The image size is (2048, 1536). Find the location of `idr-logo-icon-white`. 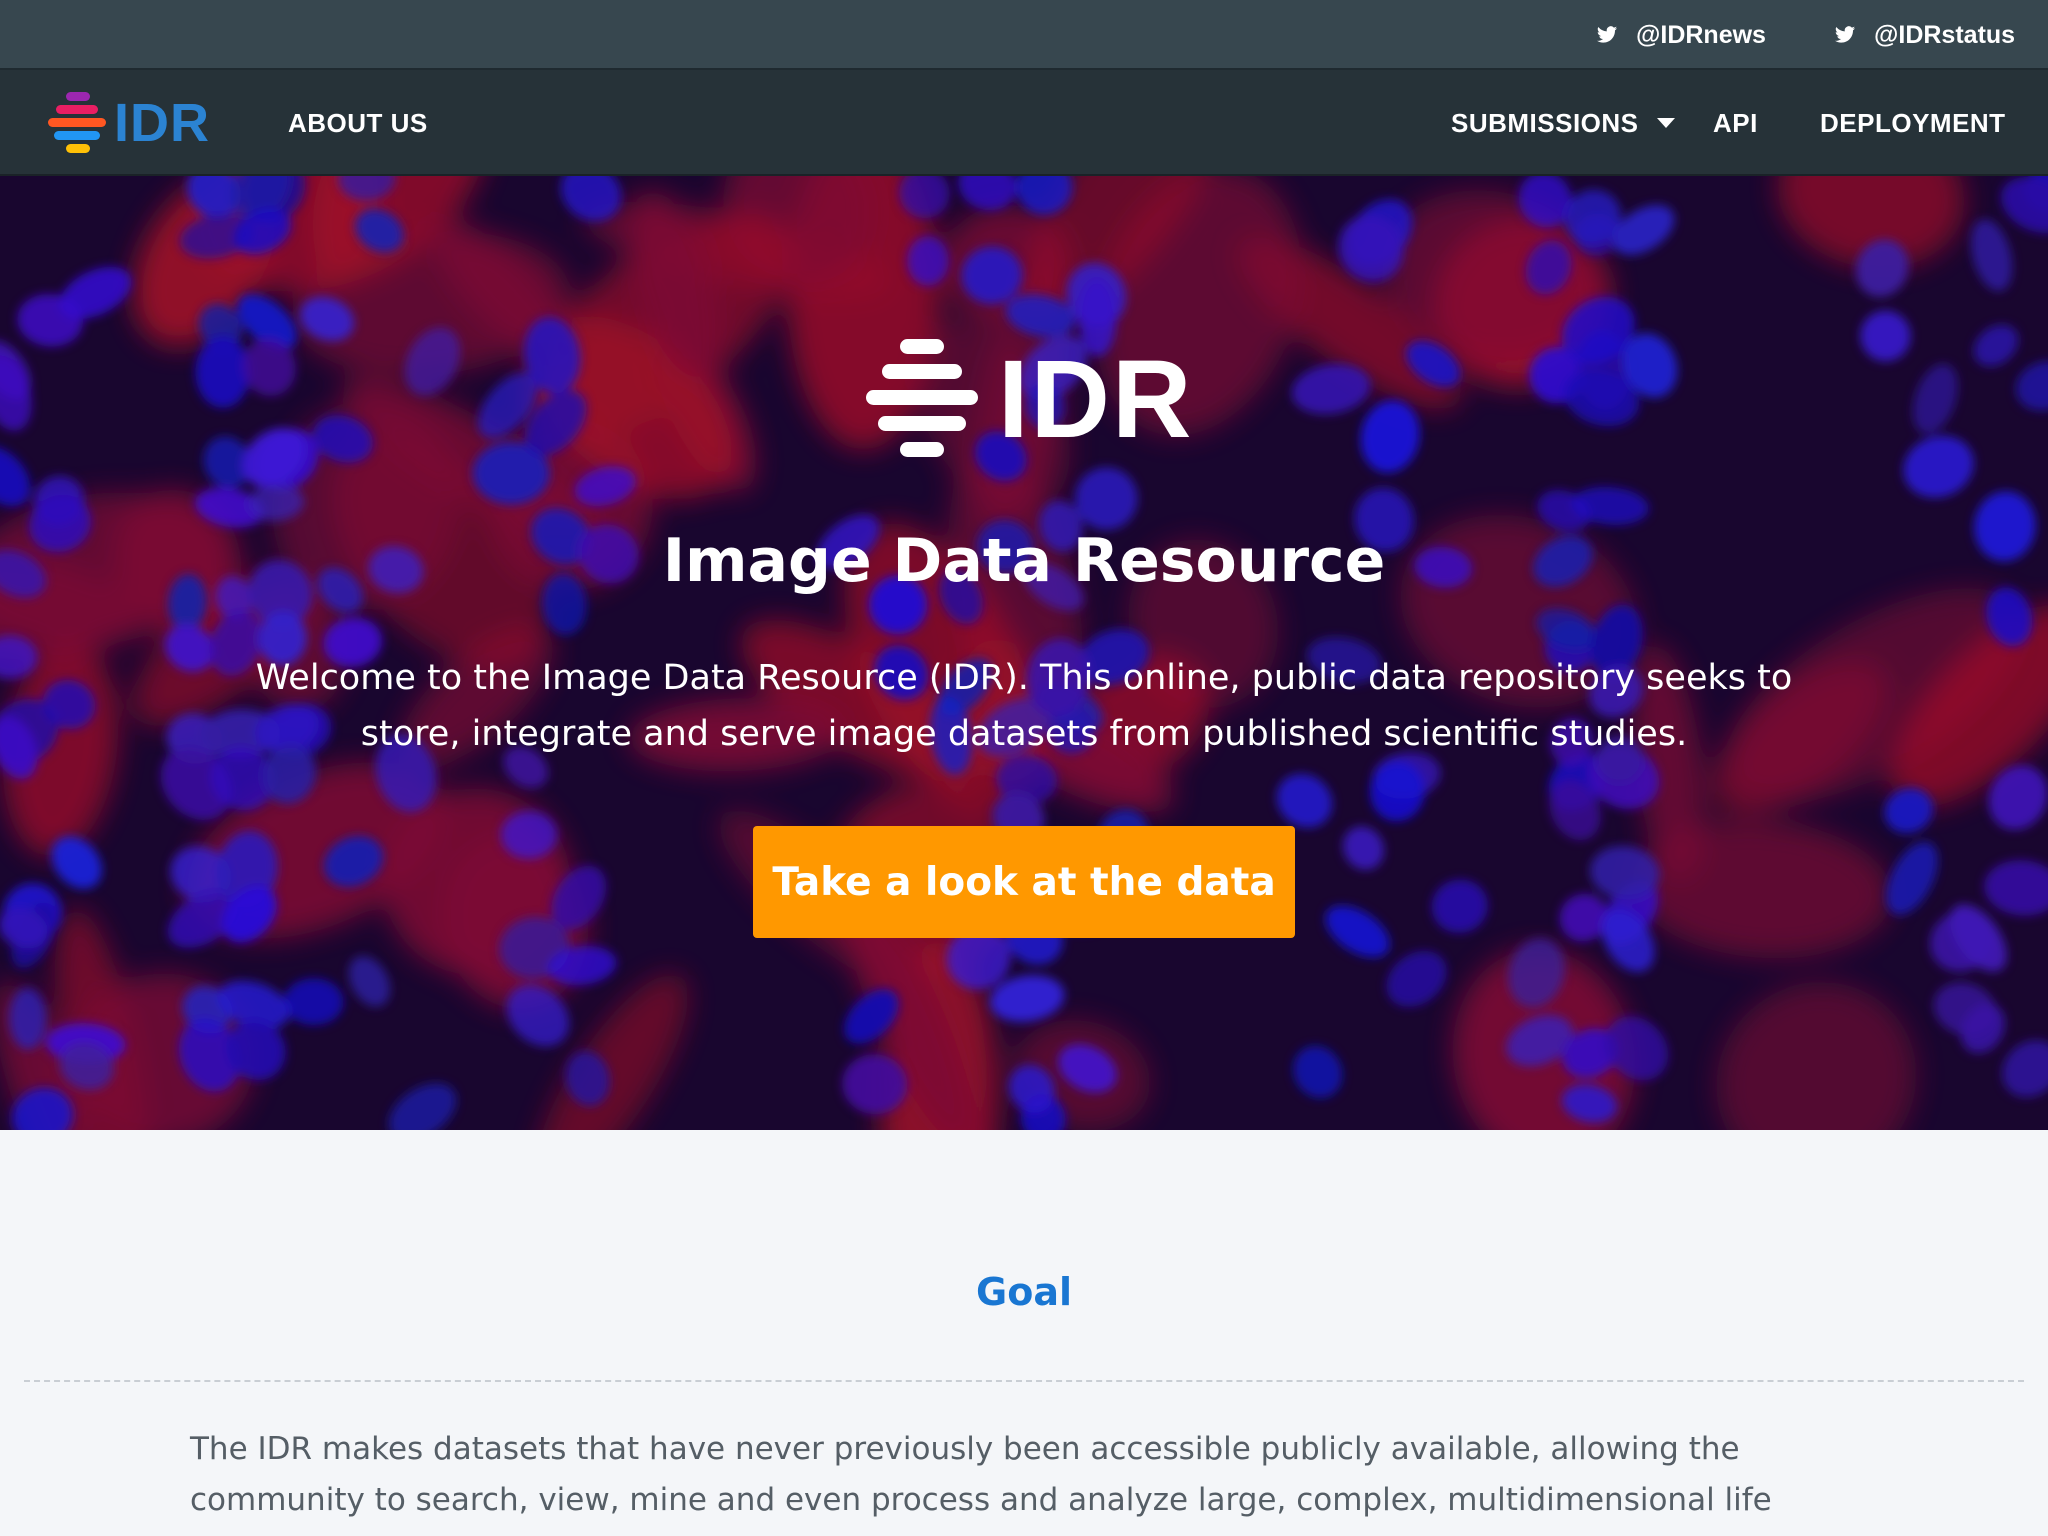

idr-logo-icon-white is located at coordinates (922, 397).